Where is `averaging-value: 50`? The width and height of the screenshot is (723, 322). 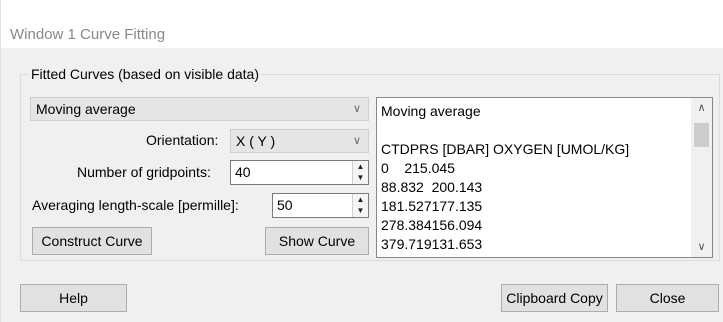 averaging-value: 50 is located at coordinates (285, 205).